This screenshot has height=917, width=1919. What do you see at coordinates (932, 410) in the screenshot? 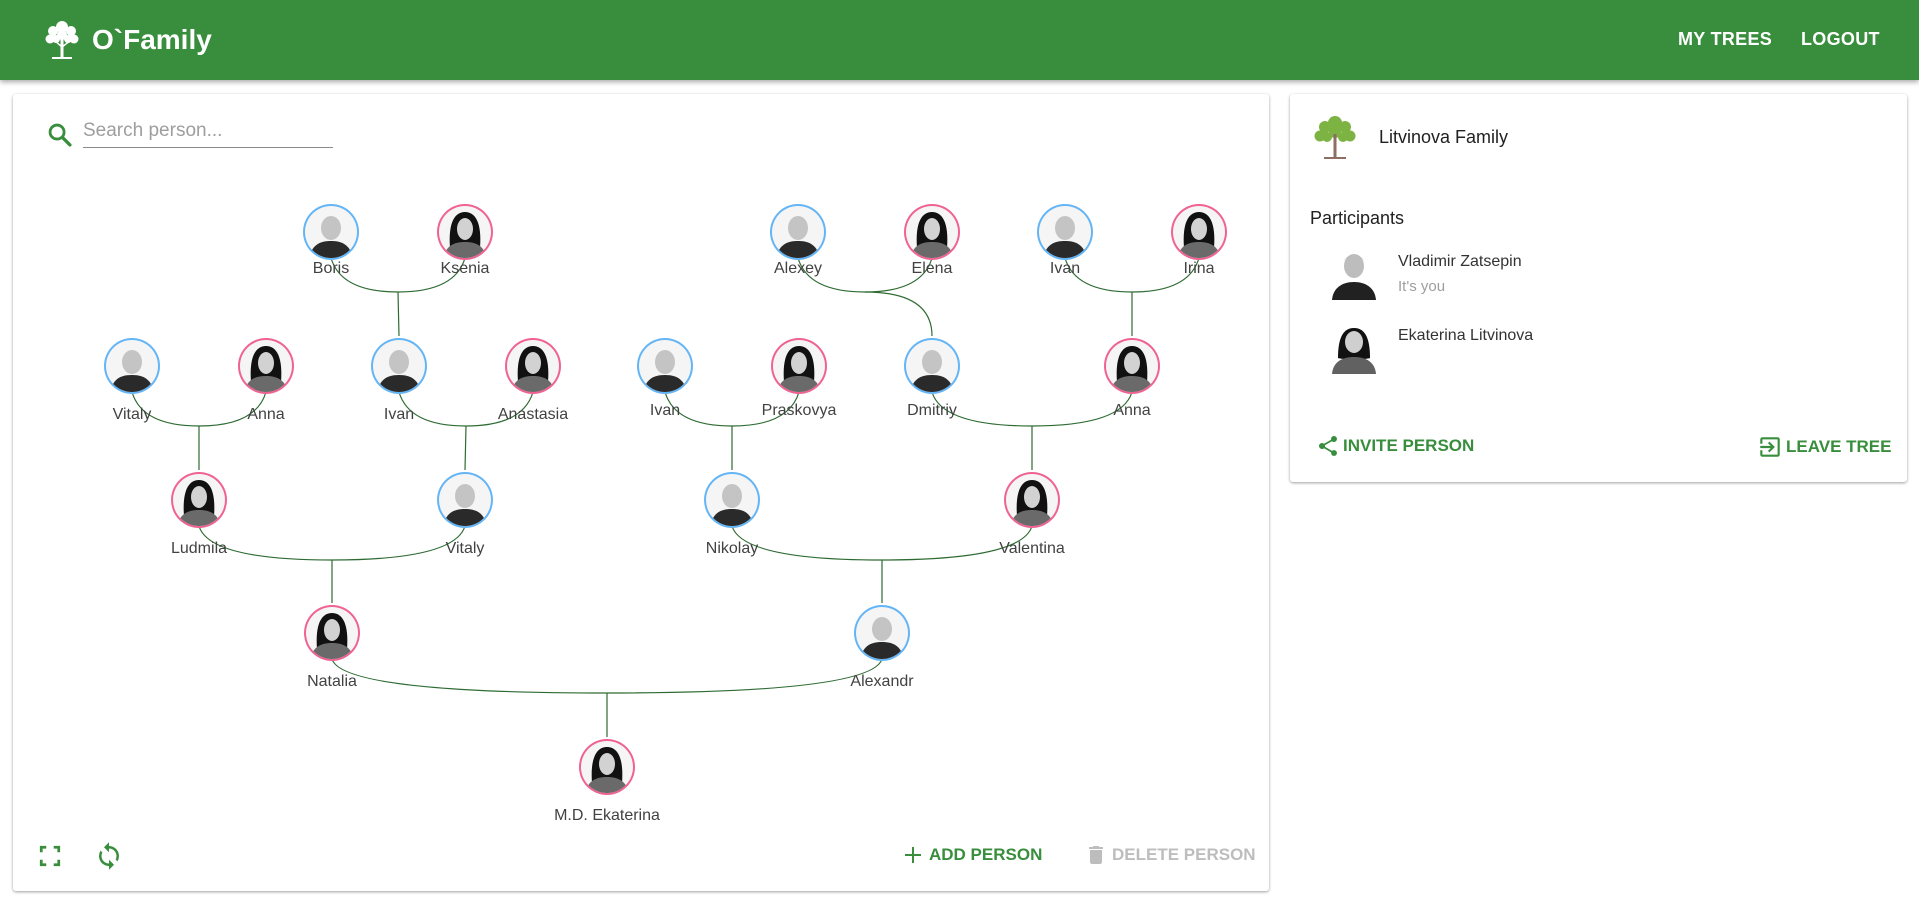
I see `person-name: Dmitriy` at bounding box center [932, 410].